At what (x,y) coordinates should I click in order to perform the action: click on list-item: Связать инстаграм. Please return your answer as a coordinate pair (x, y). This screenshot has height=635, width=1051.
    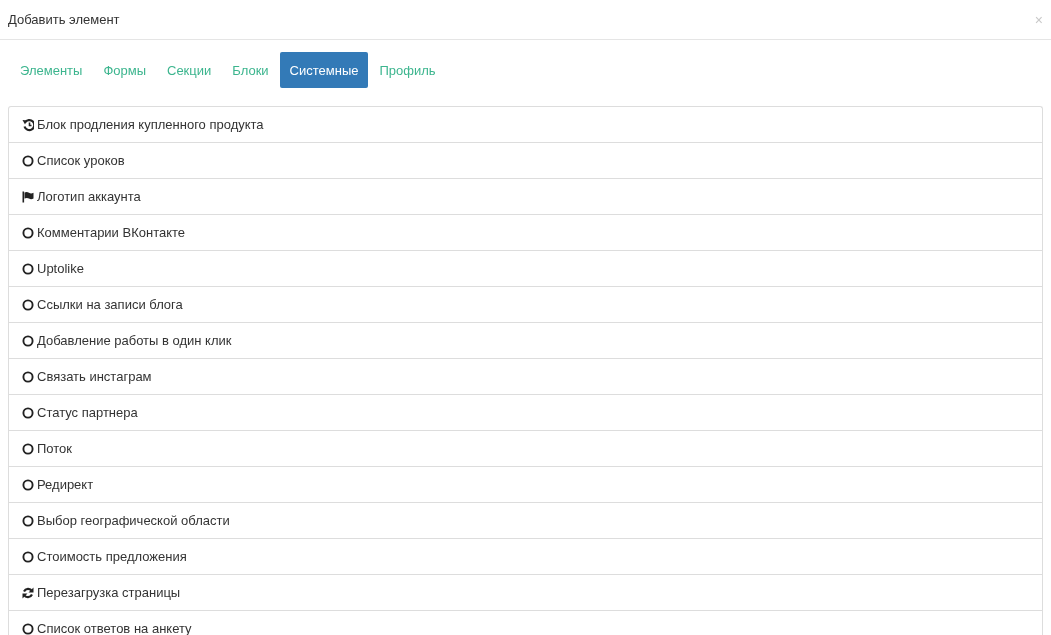
    Looking at the image, I should click on (525, 377).